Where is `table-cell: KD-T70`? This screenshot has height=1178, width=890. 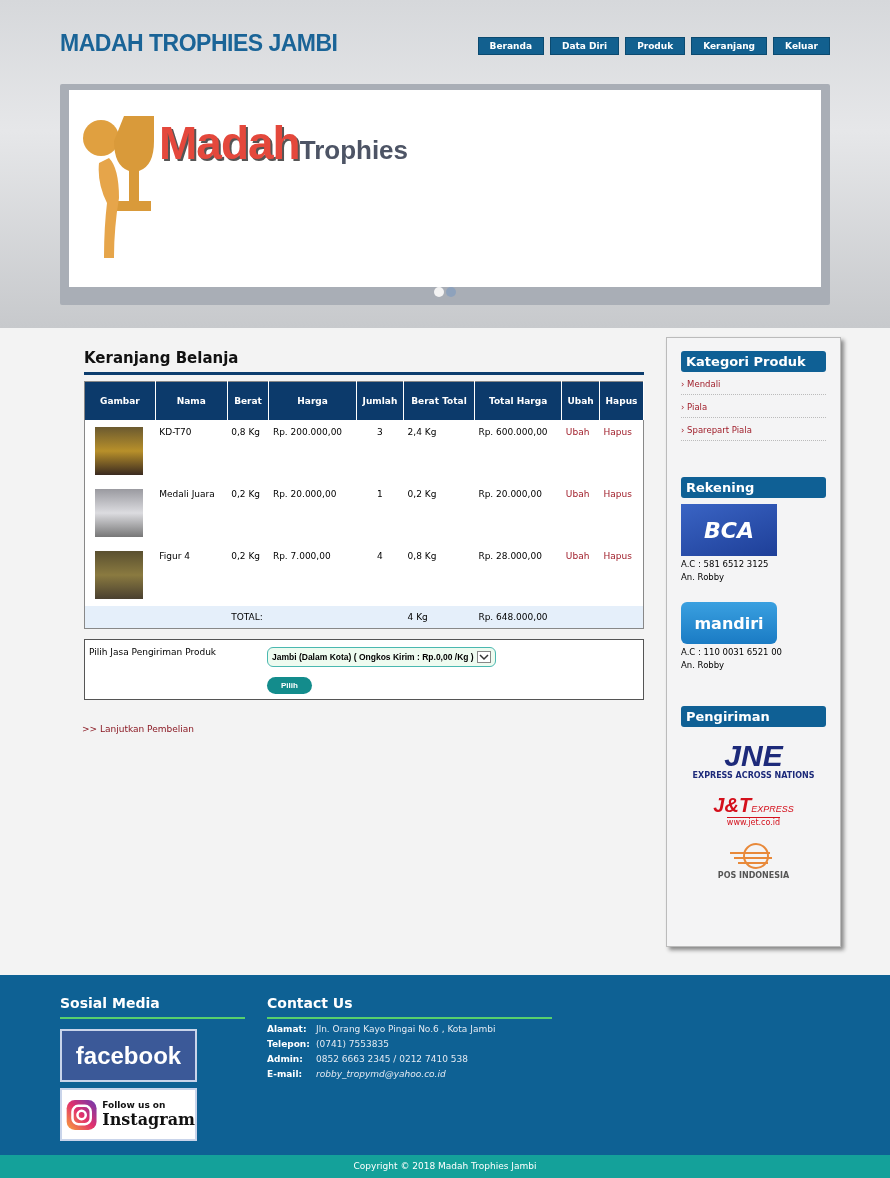 table-cell: KD-T70 is located at coordinates (191, 451).